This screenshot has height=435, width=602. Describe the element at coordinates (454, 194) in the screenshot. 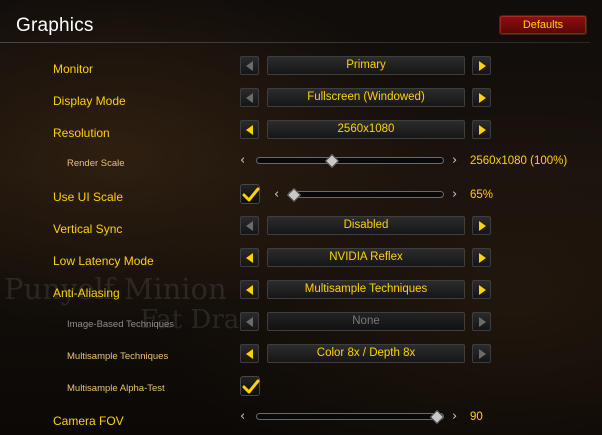

I see `ui-scale-increase-icon: ›` at that location.